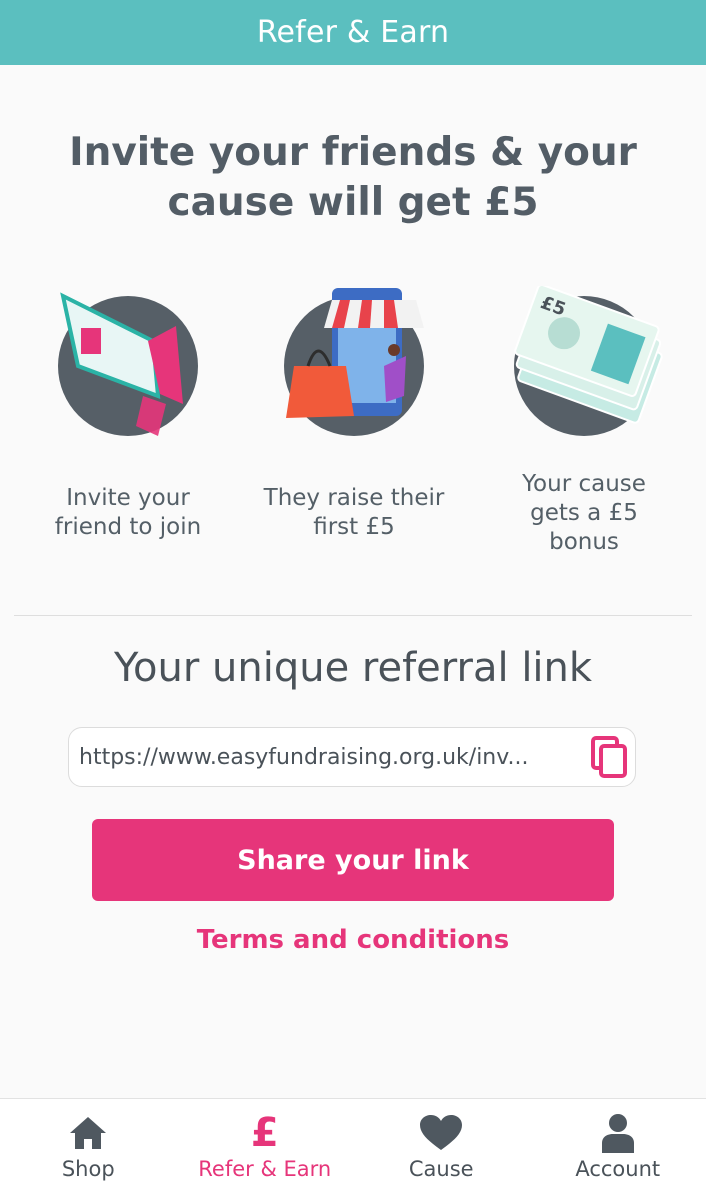 The height and width of the screenshot is (1201, 706). I want to click on tab-label: Shop, so click(88, 1169).